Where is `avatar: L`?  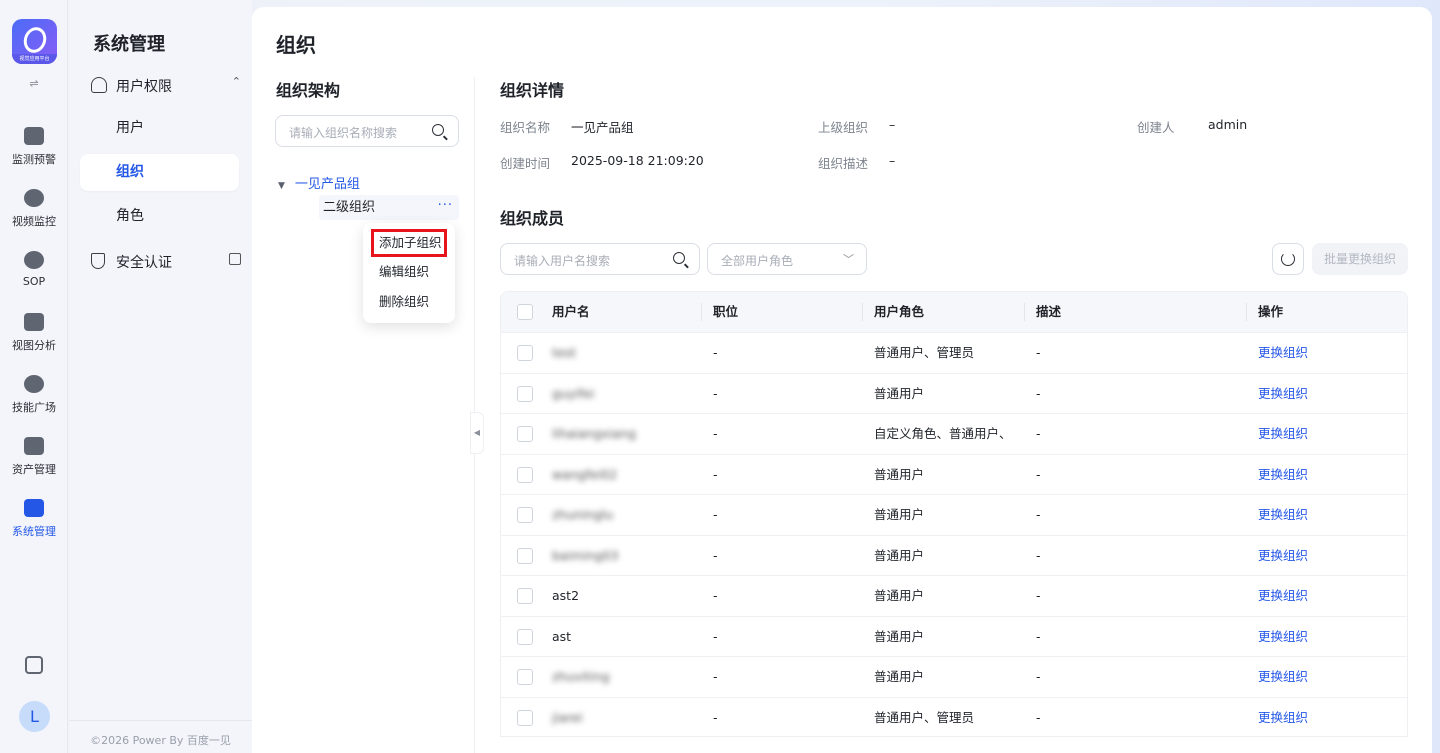
avatar: L is located at coordinates (34, 716).